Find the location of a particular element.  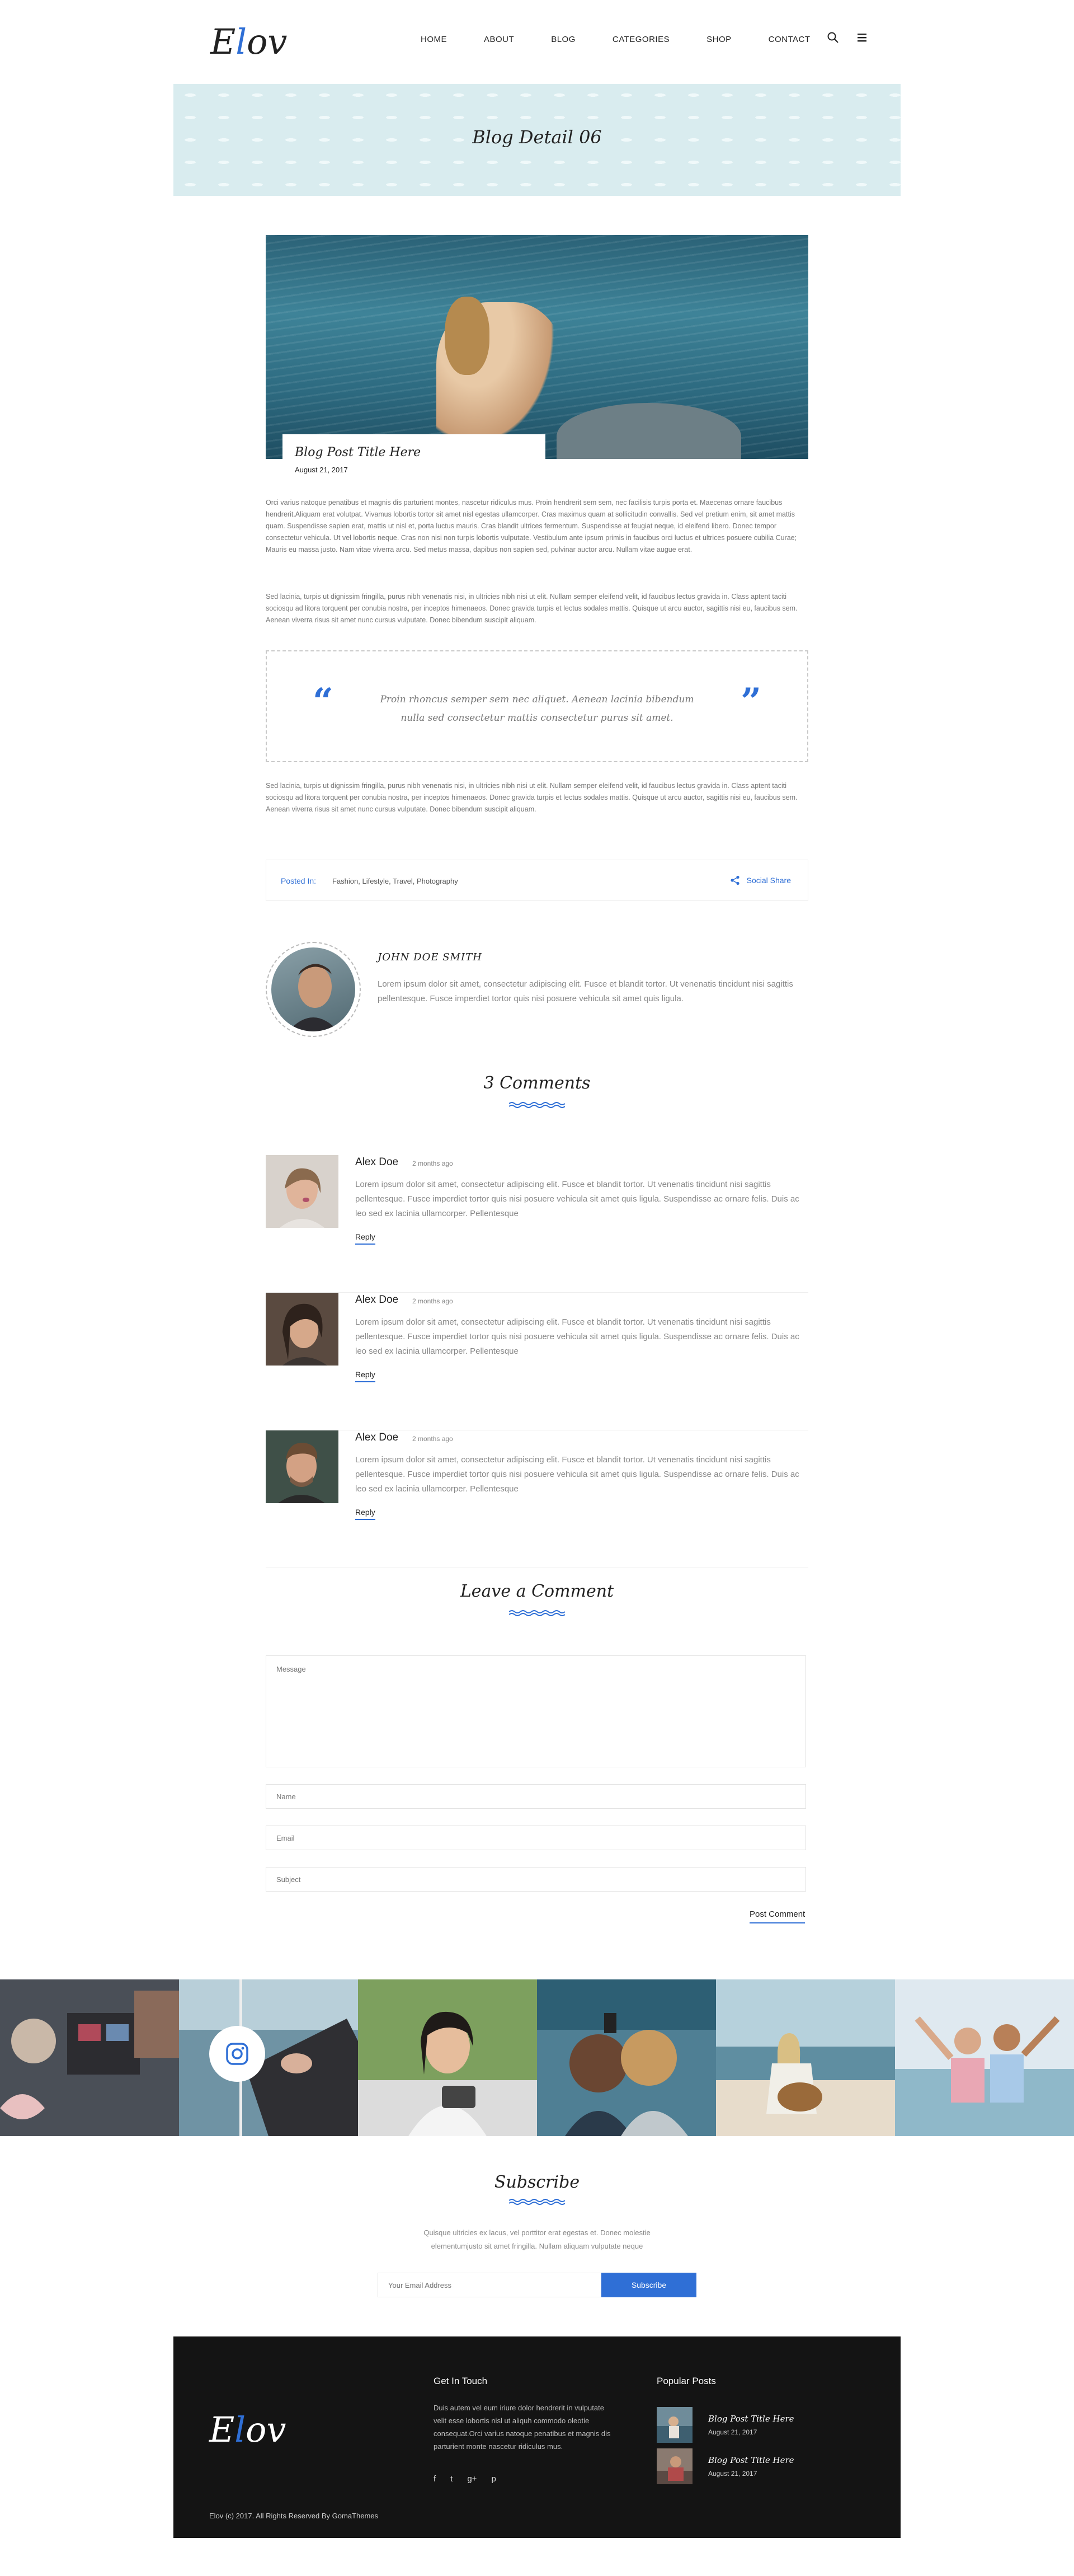

post-hero-image is located at coordinates (537, 347).